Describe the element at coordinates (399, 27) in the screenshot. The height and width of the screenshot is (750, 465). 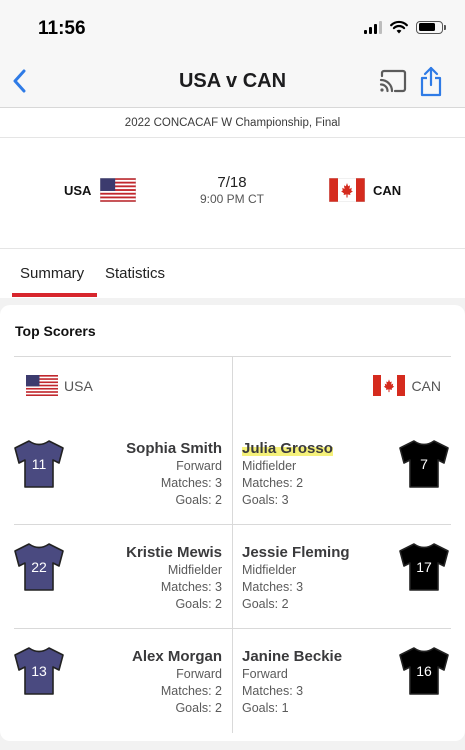
I see `wifi-icon` at that location.